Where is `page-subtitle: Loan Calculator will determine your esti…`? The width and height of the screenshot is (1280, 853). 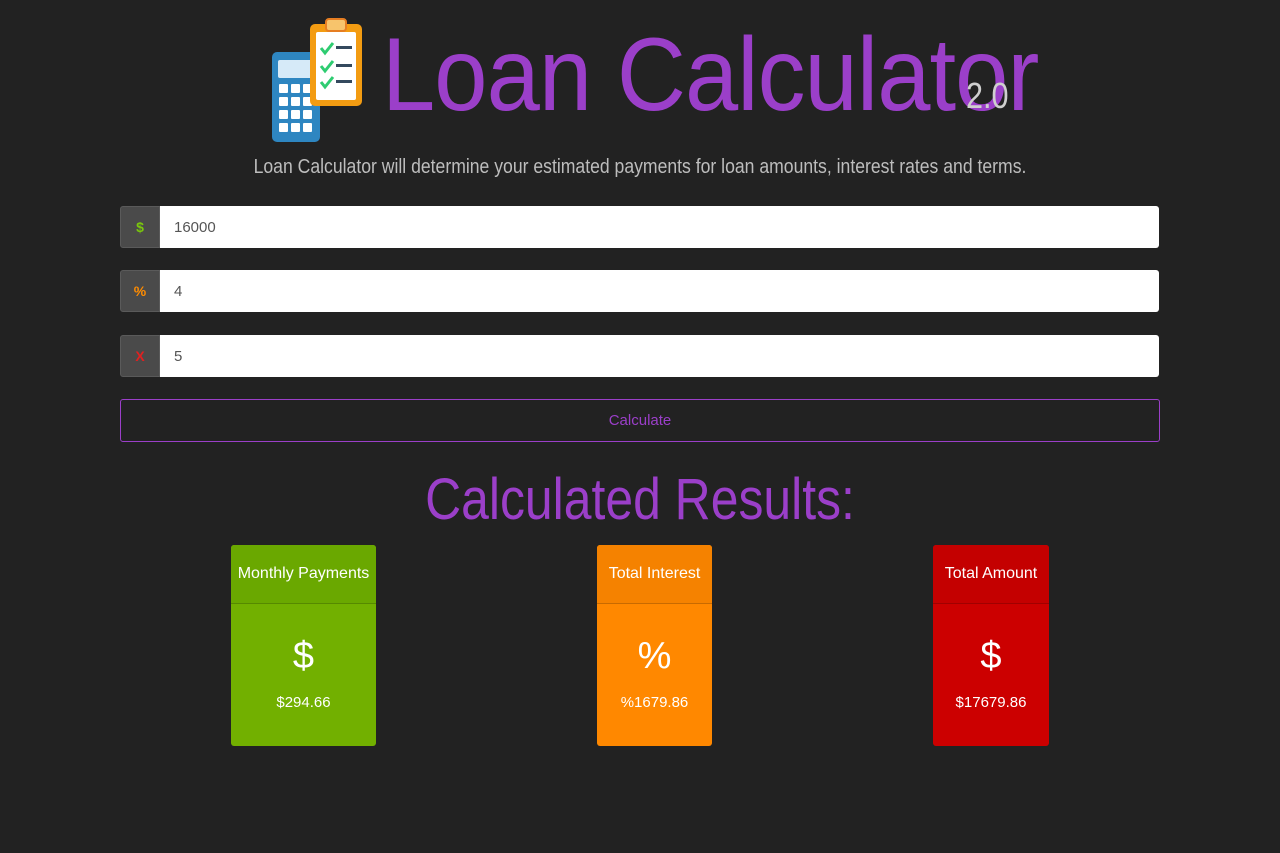
page-subtitle: Loan Calculator will determine your esti… is located at coordinates (640, 167).